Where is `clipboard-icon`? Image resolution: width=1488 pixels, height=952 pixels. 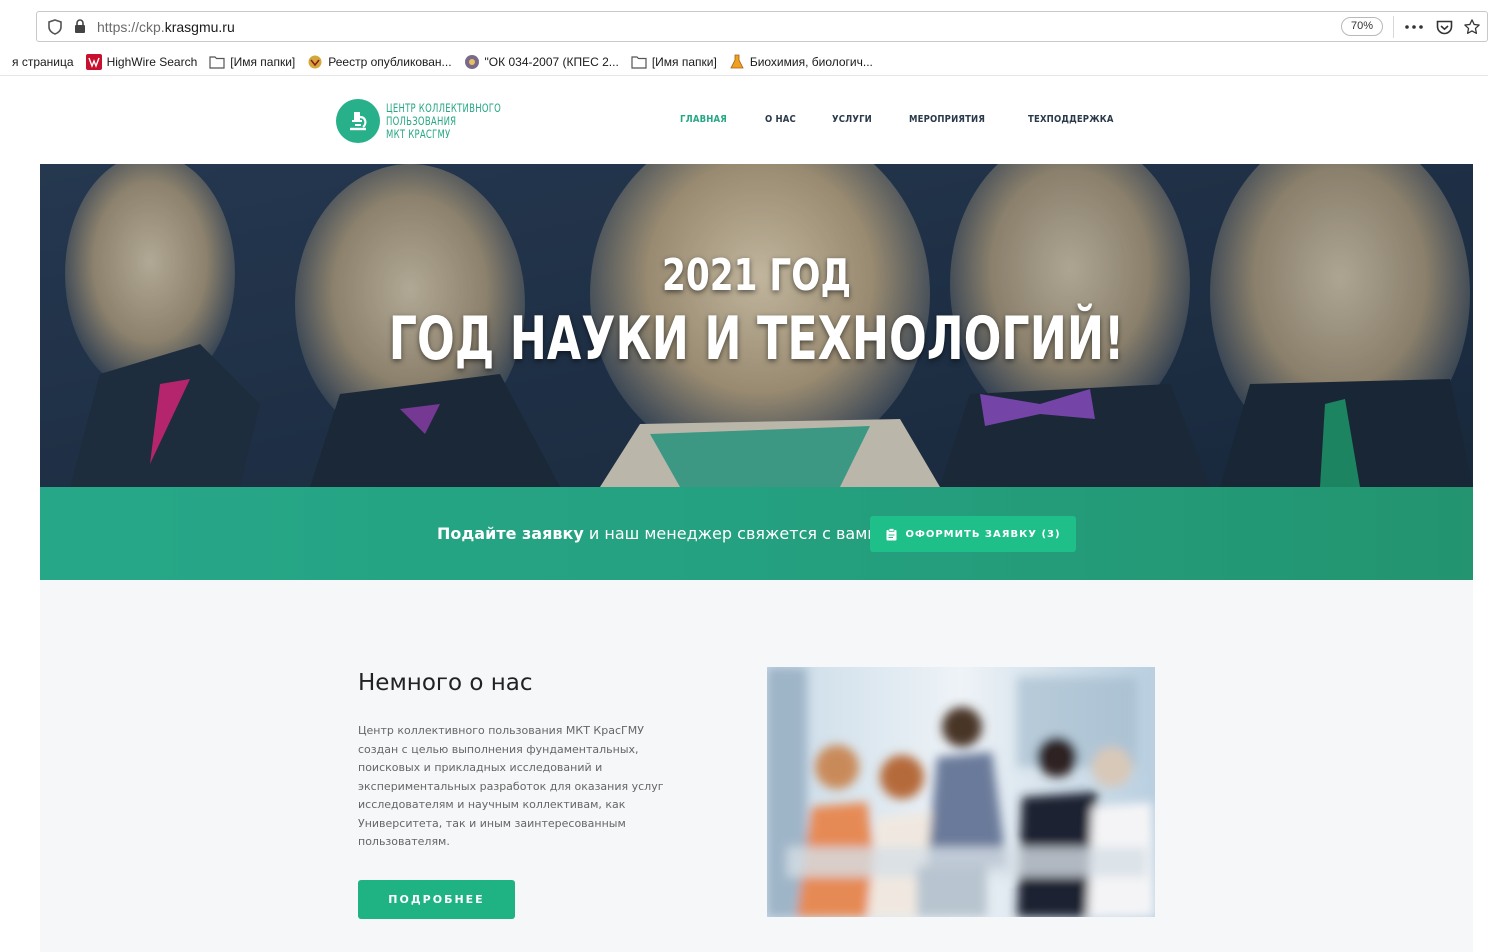 clipboard-icon is located at coordinates (891, 534).